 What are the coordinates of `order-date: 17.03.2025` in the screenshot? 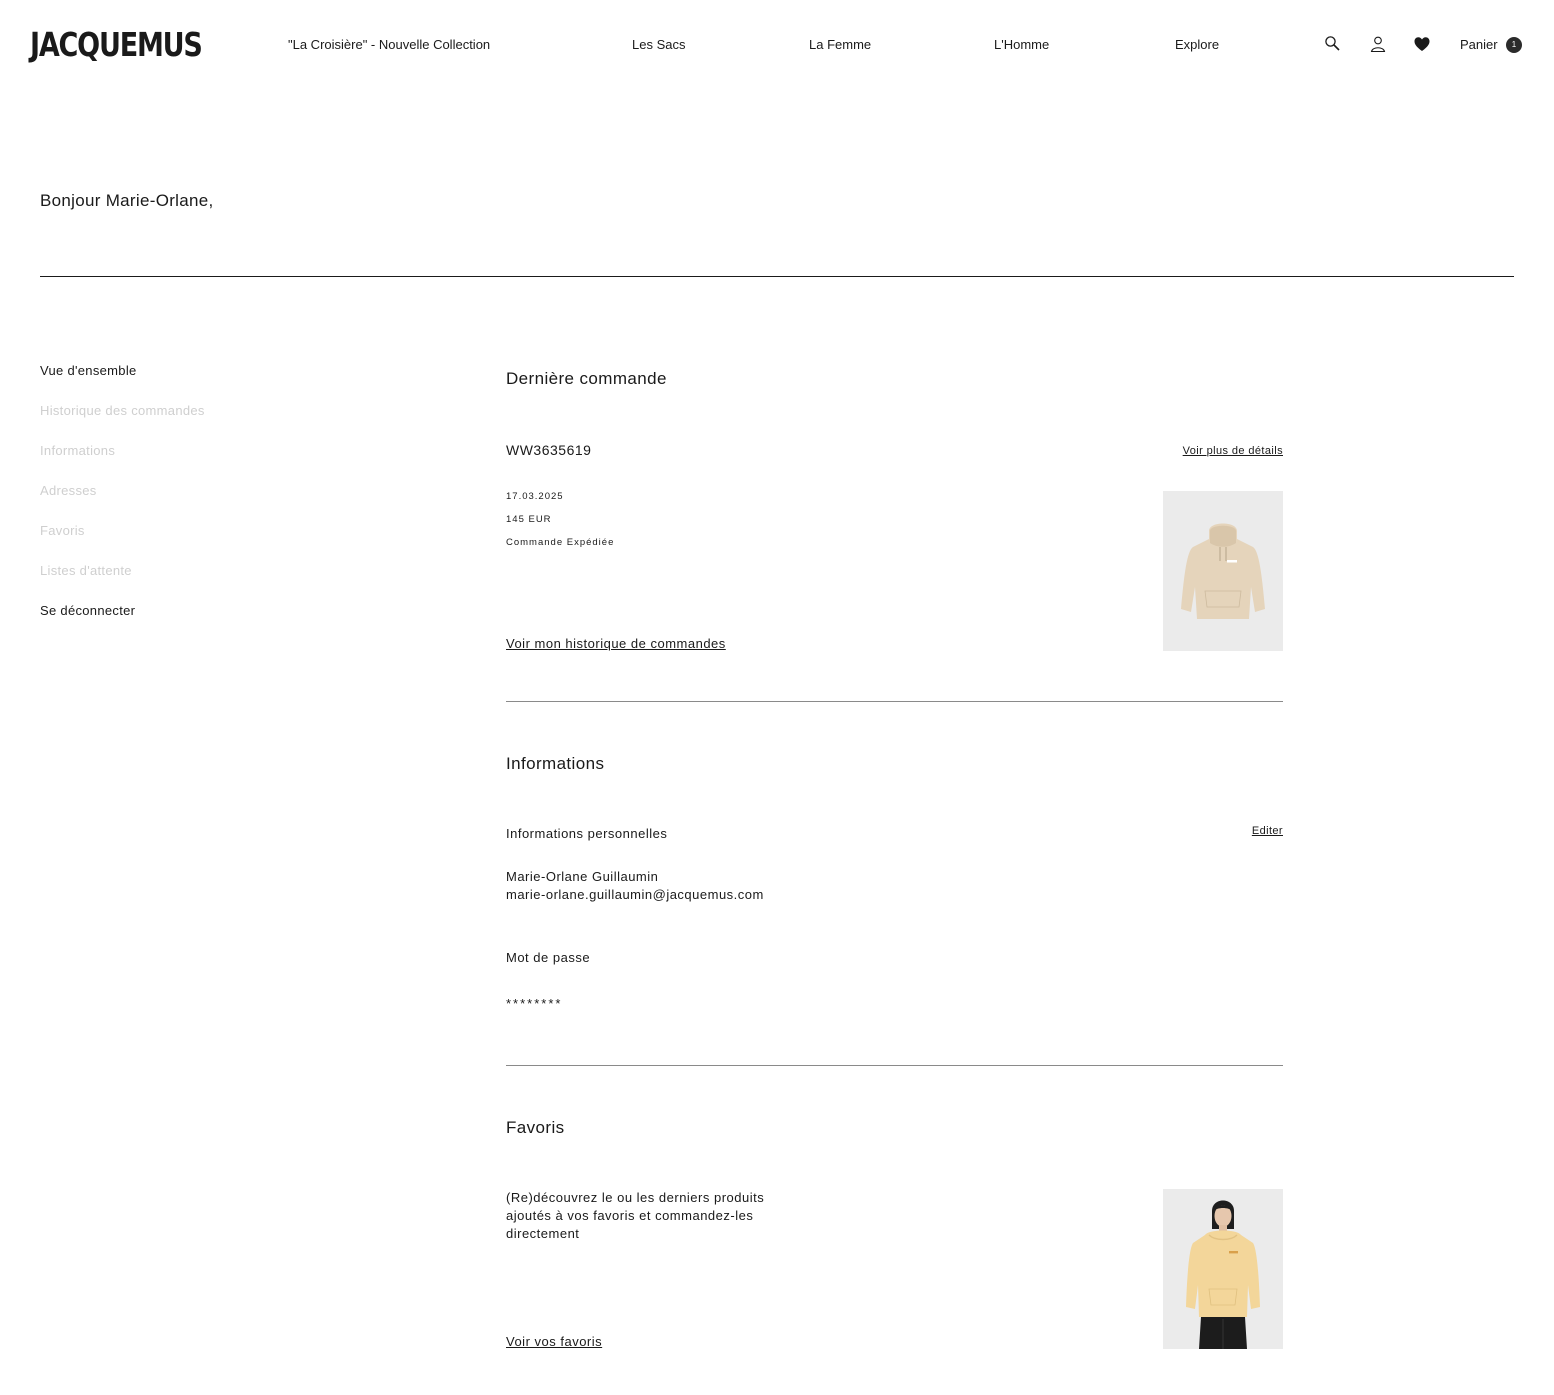 It's located at (535, 496).